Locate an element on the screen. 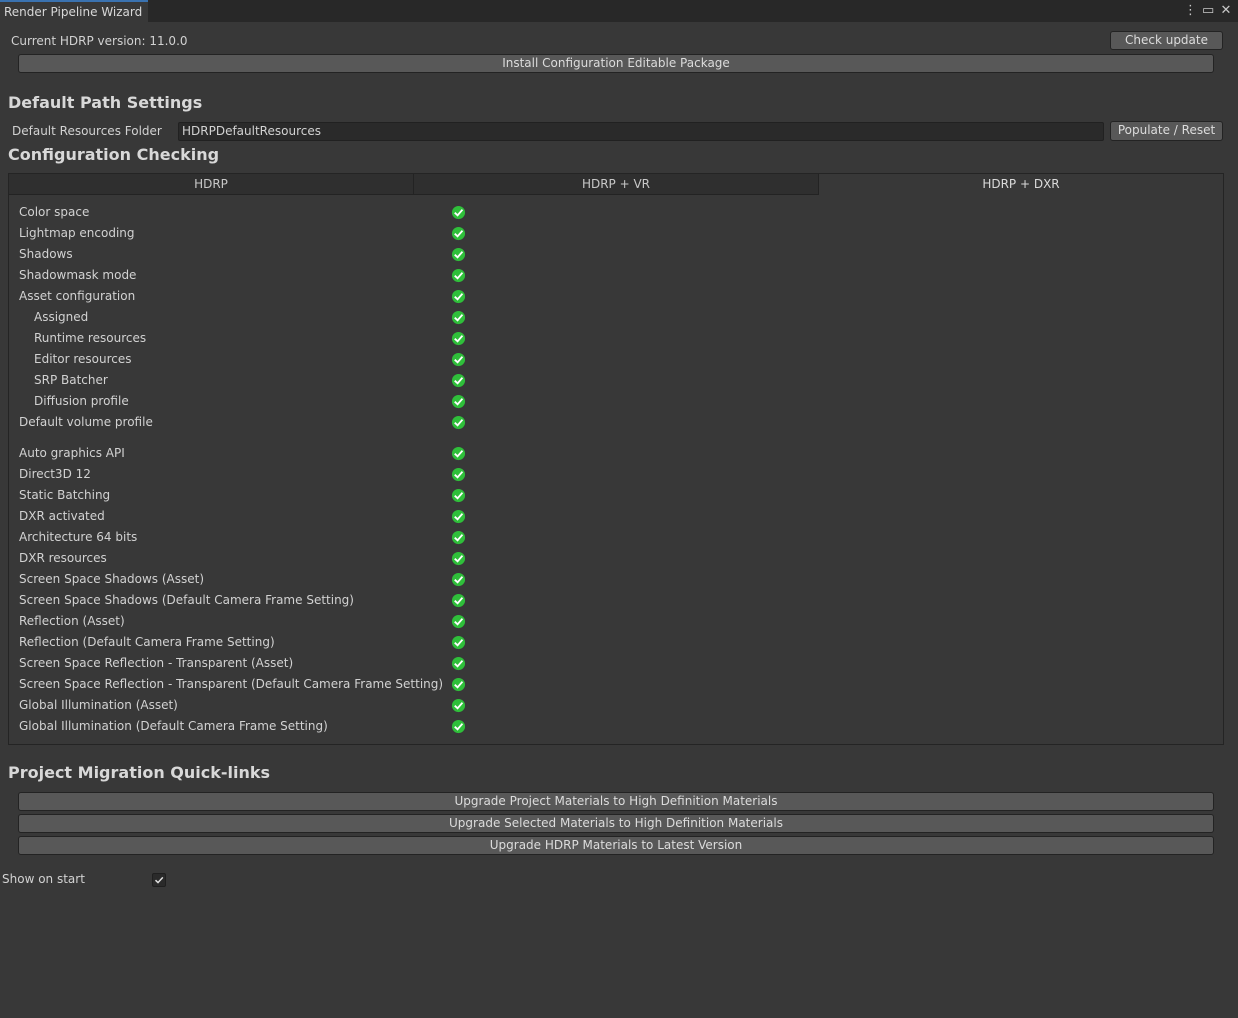 The height and width of the screenshot is (1018, 1238). check-row: Direct3D 12 is located at coordinates (249, 474).